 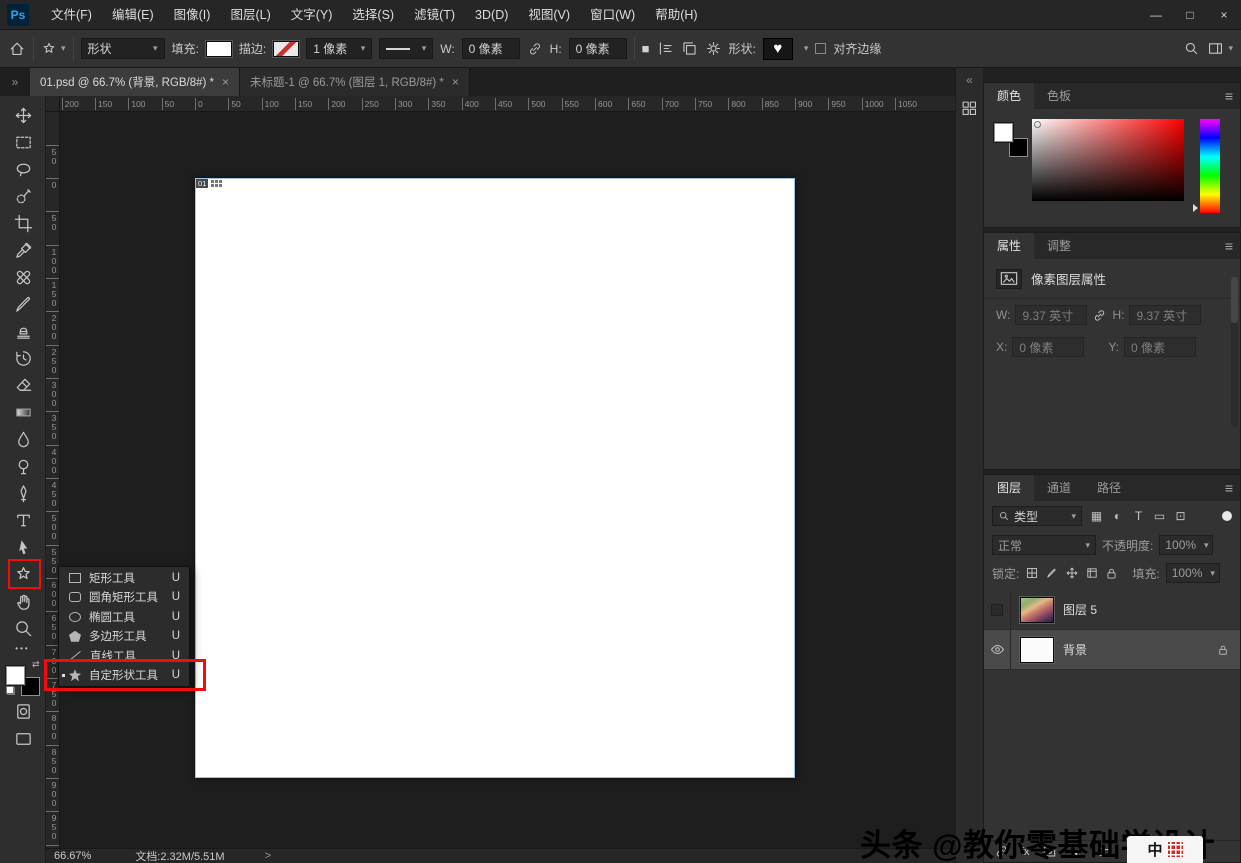 What do you see at coordinates (124, 617) in the screenshot?
I see `flyout-item-ellipse-tool: 椭圆工具 U` at bounding box center [124, 617].